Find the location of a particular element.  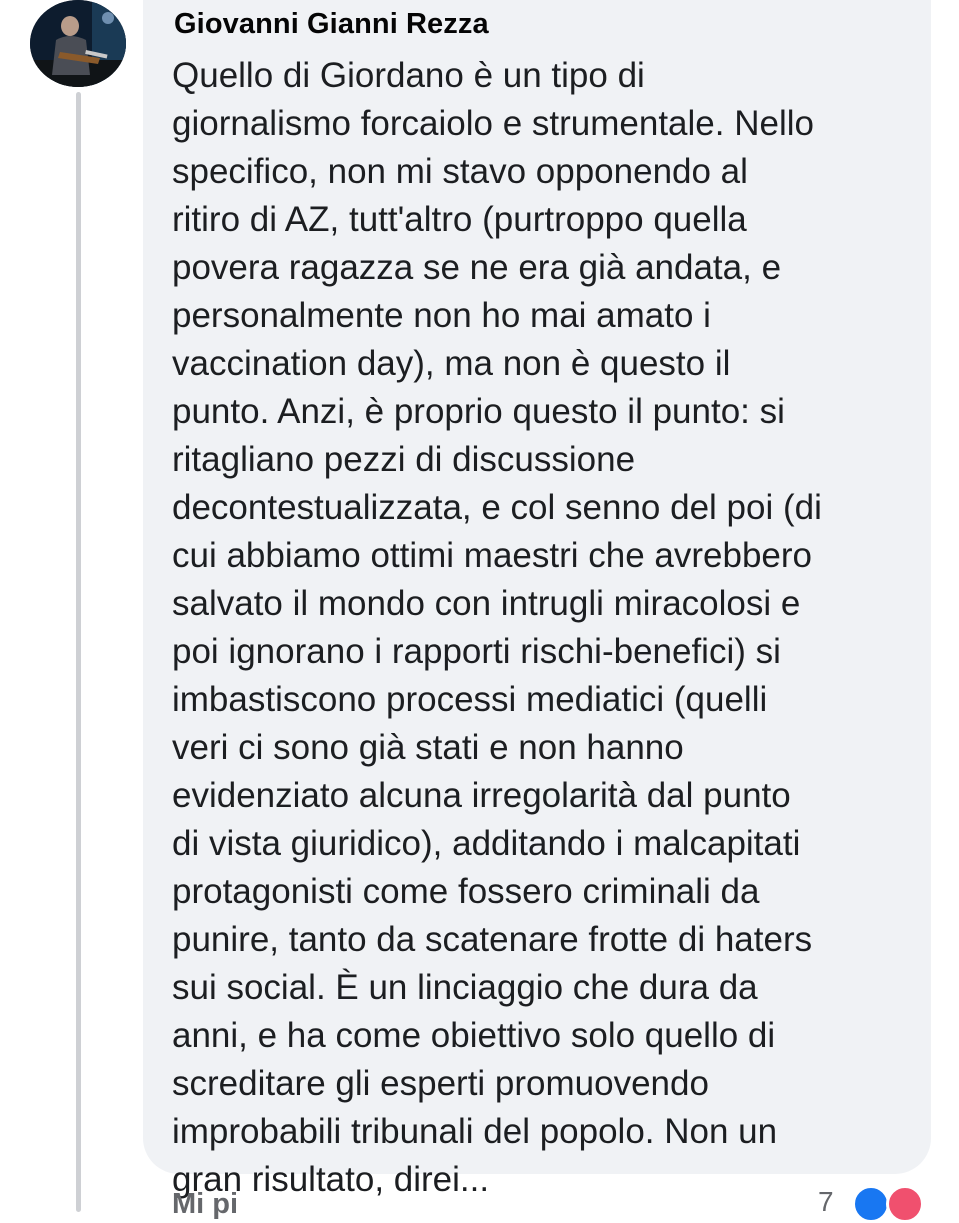

comment-line: personalmente non ho mai amato i is located at coordinates (441, 315).